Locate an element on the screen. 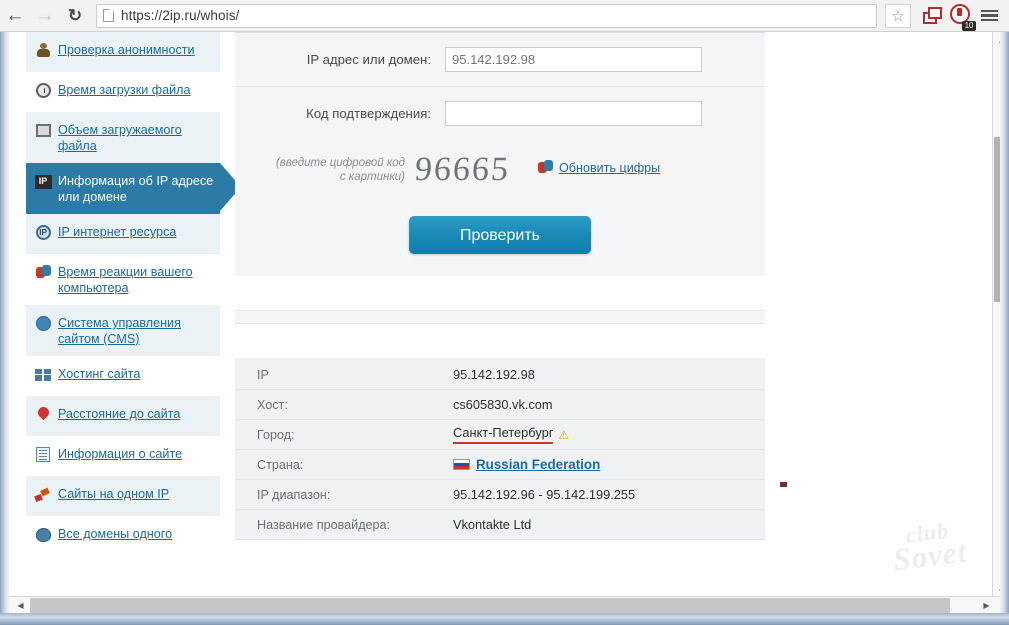 The width and height of the screenshot is (1009, 625). sidebar-item-1: Время загрузки файла is located at coordinates (123, 92).